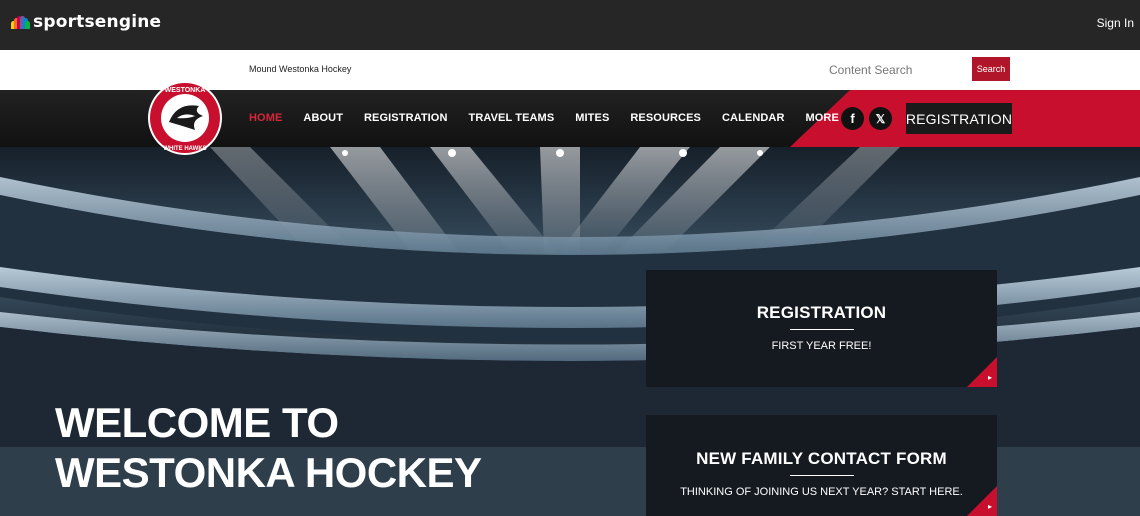  Describe the element at coordinates (268, 472) in the screenshot. I see `welcome-line-2: WESTONKA HOCKEY` at that location.